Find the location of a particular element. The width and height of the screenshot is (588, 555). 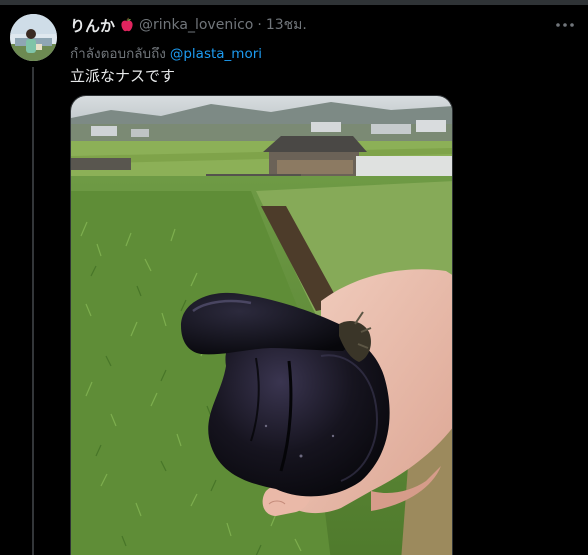

thread-line is located at coordinates (33, 311).